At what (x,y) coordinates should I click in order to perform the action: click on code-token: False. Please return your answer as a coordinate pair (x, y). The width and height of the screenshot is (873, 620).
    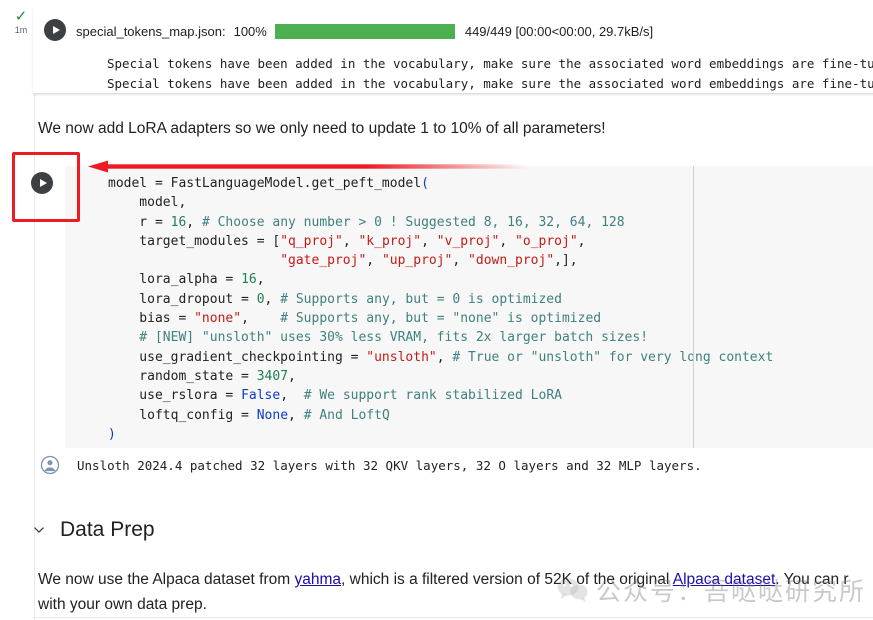
    Looking at the image, I should click on (261, 396).